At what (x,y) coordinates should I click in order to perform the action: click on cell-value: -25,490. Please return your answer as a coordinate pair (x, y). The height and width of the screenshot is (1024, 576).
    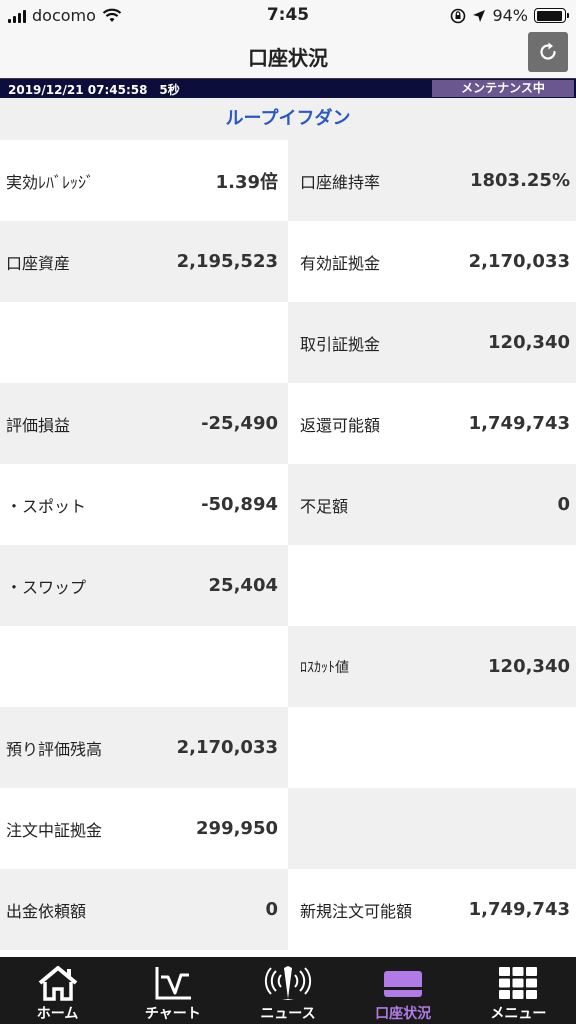
    Looking at the image, I should click on (239, 423).